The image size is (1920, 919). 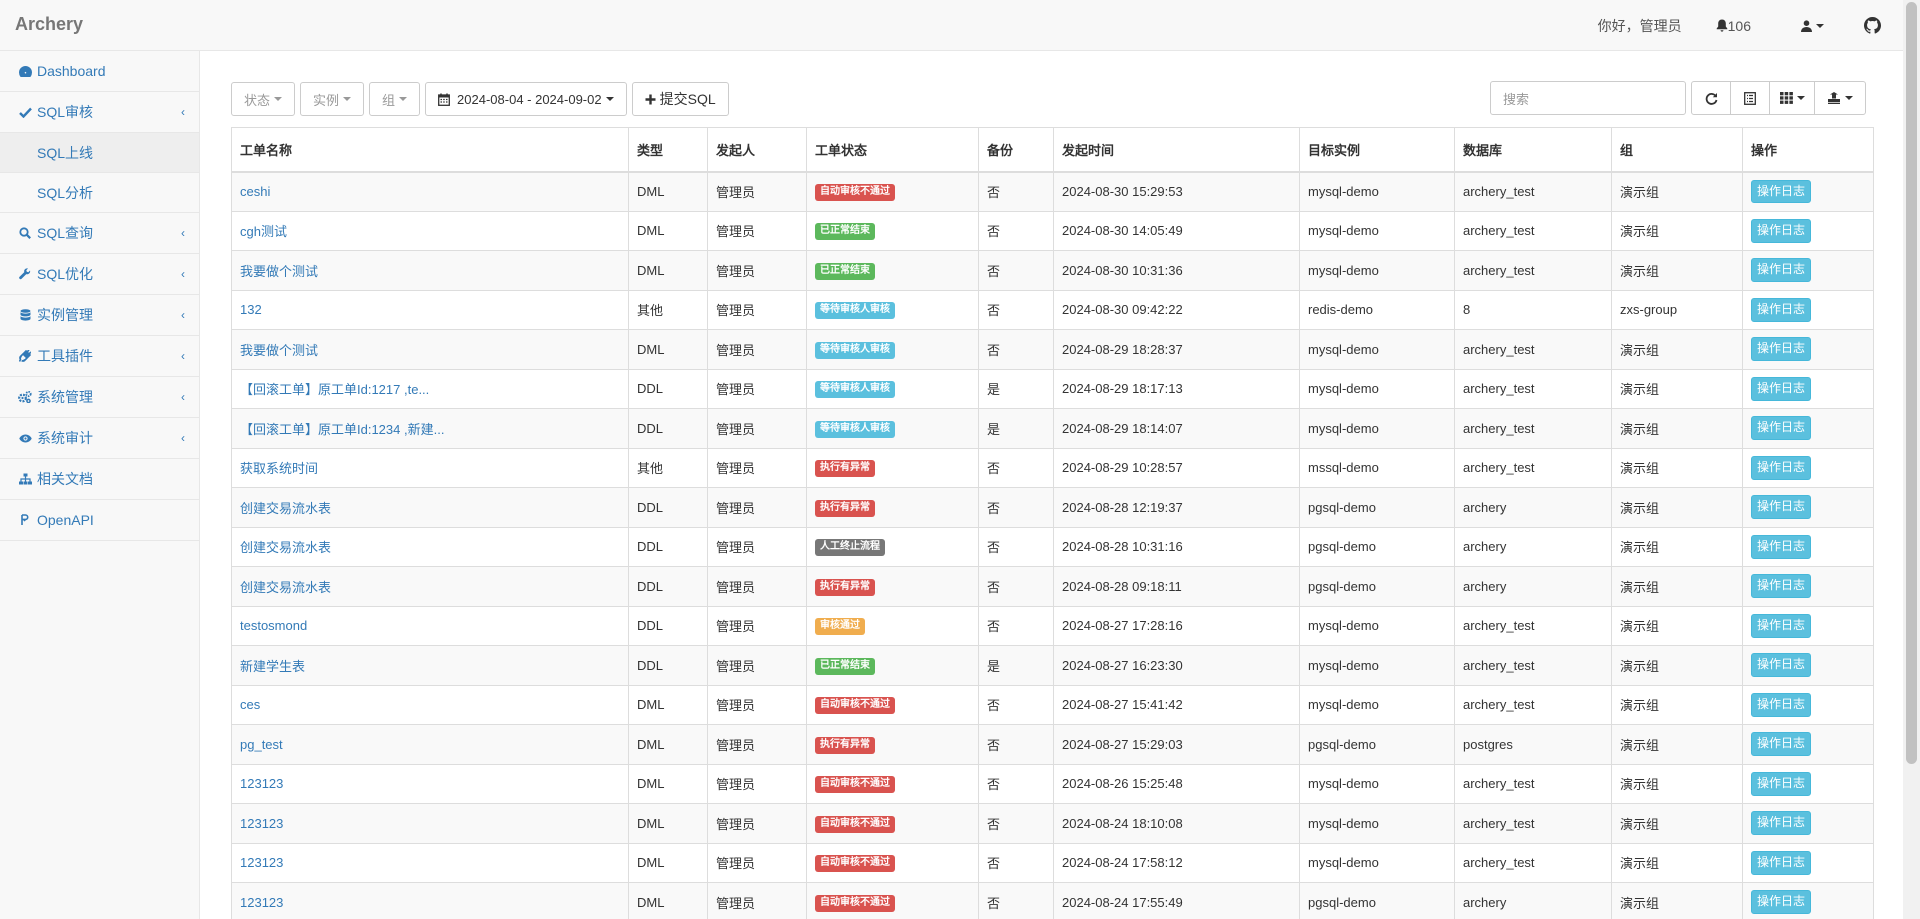 I want to click on sidebar-item-sql-query: SQL查询 ‹, so click(x=99, y=233).